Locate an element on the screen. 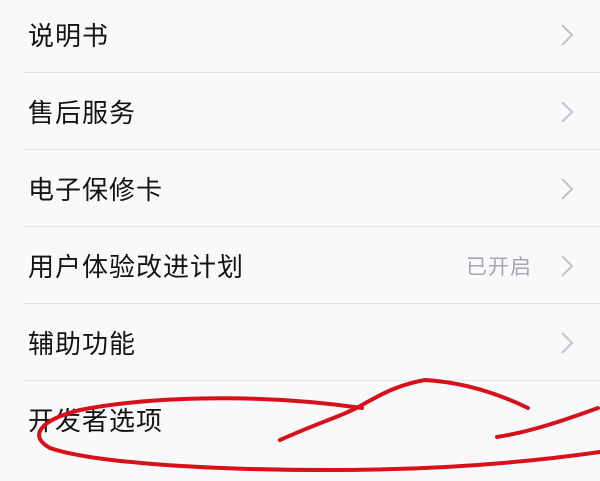 This screenshot has height=481, width=600. settings-item-label: 电子保修卡 is located at coordinates (96, 191).